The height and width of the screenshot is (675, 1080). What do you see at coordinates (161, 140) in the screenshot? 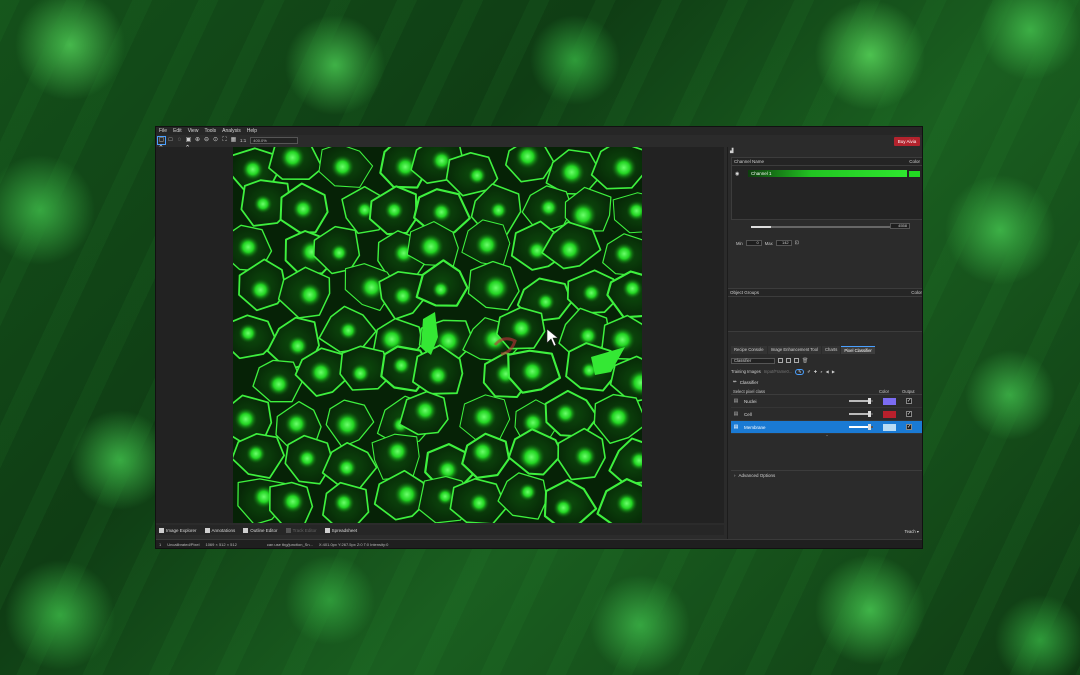
I see `select-icon: ▢` at bounding box center [161, 140].